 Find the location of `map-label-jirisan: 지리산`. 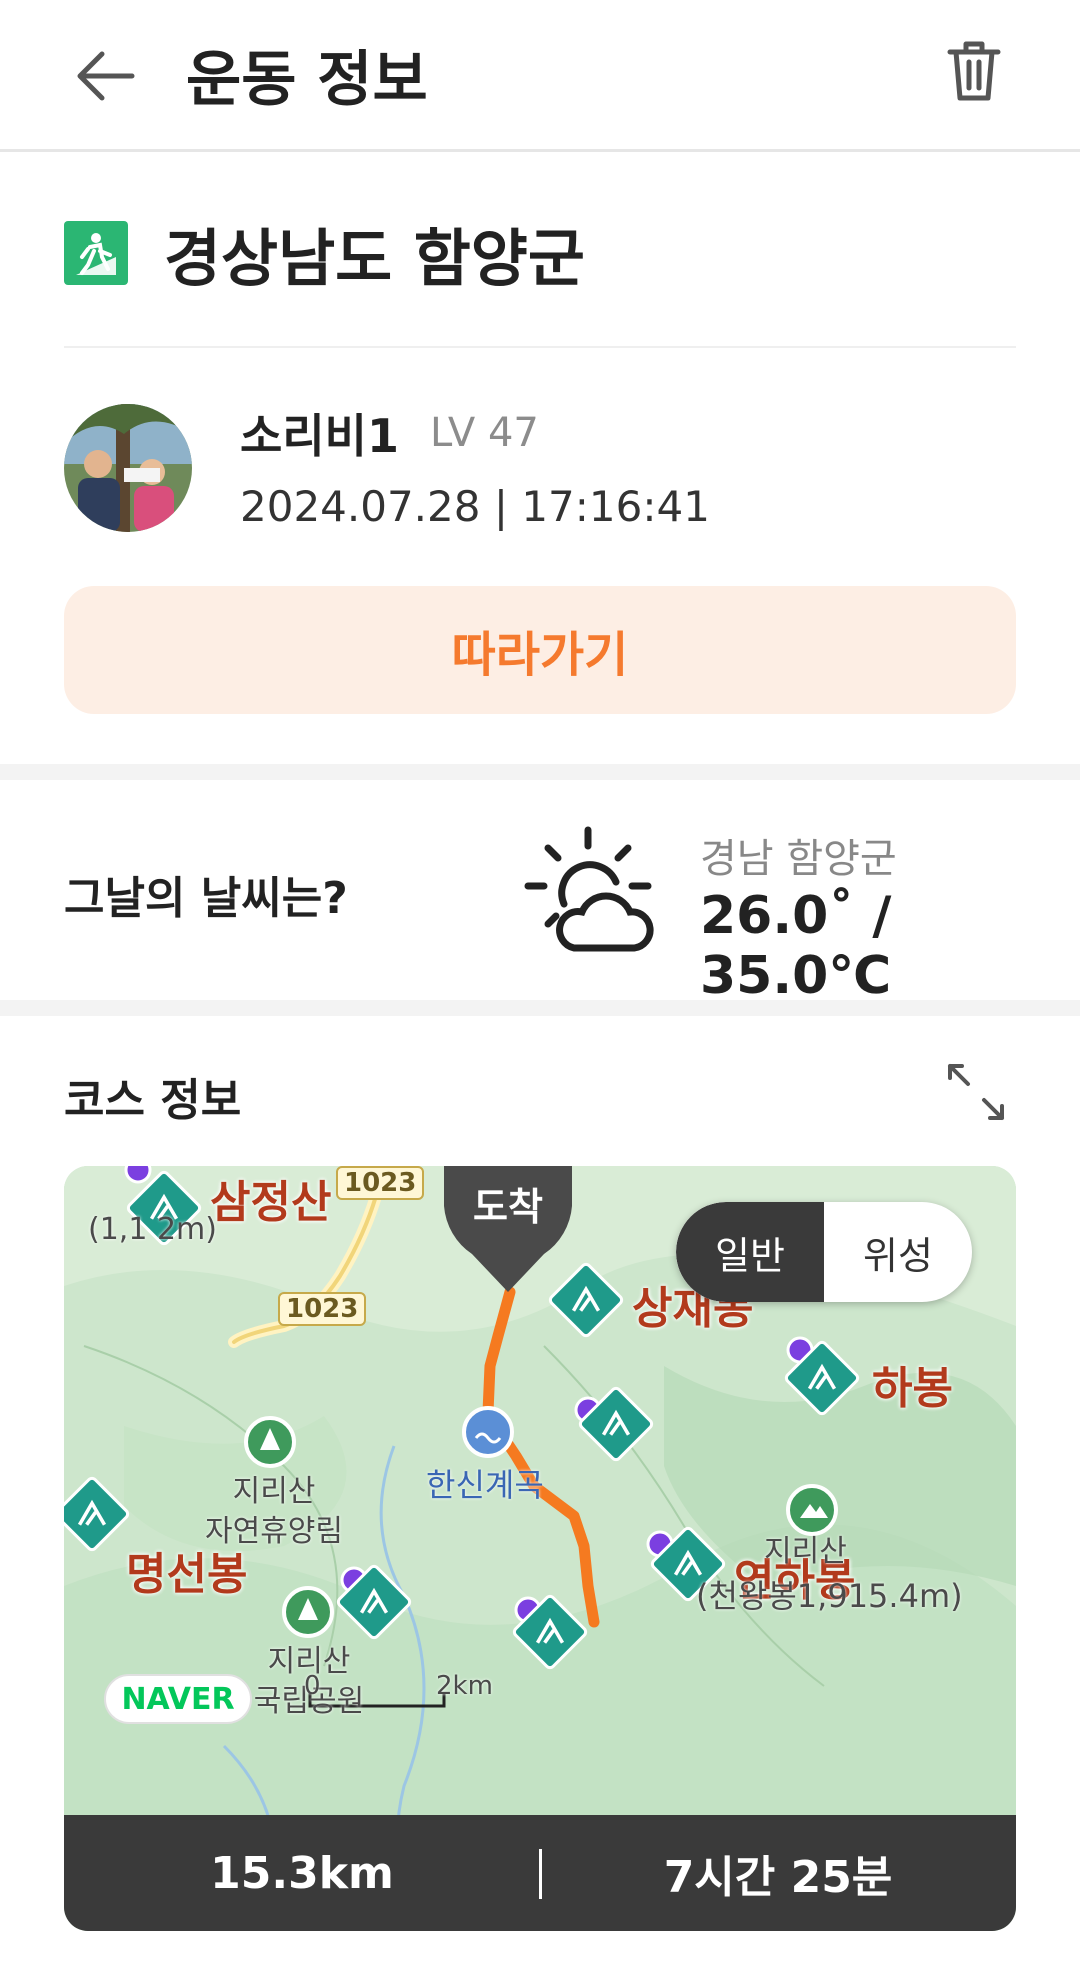

map-label-jirisan: 지리산 is located at coordinates (805, 1551).